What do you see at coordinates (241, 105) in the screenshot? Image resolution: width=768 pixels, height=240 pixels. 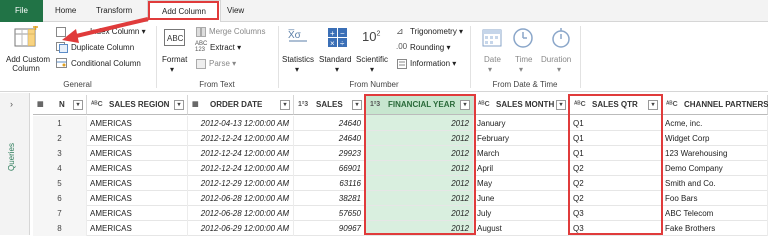 I see `column-header-order-date: ▦ ORDER DATE ▾` at bounding box center [241, 105].